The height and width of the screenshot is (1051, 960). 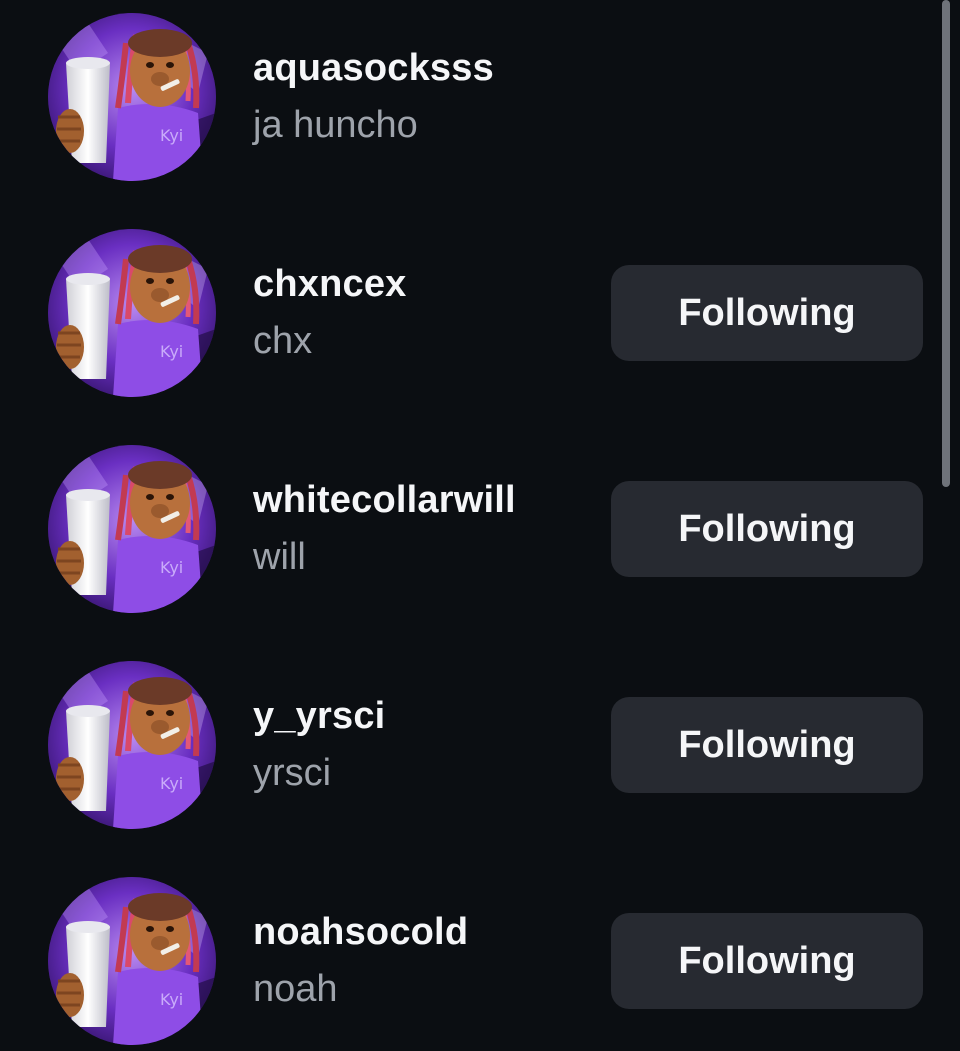 I want to click on account-text: y_yrsci yrsci, so click(x=423, y=744).